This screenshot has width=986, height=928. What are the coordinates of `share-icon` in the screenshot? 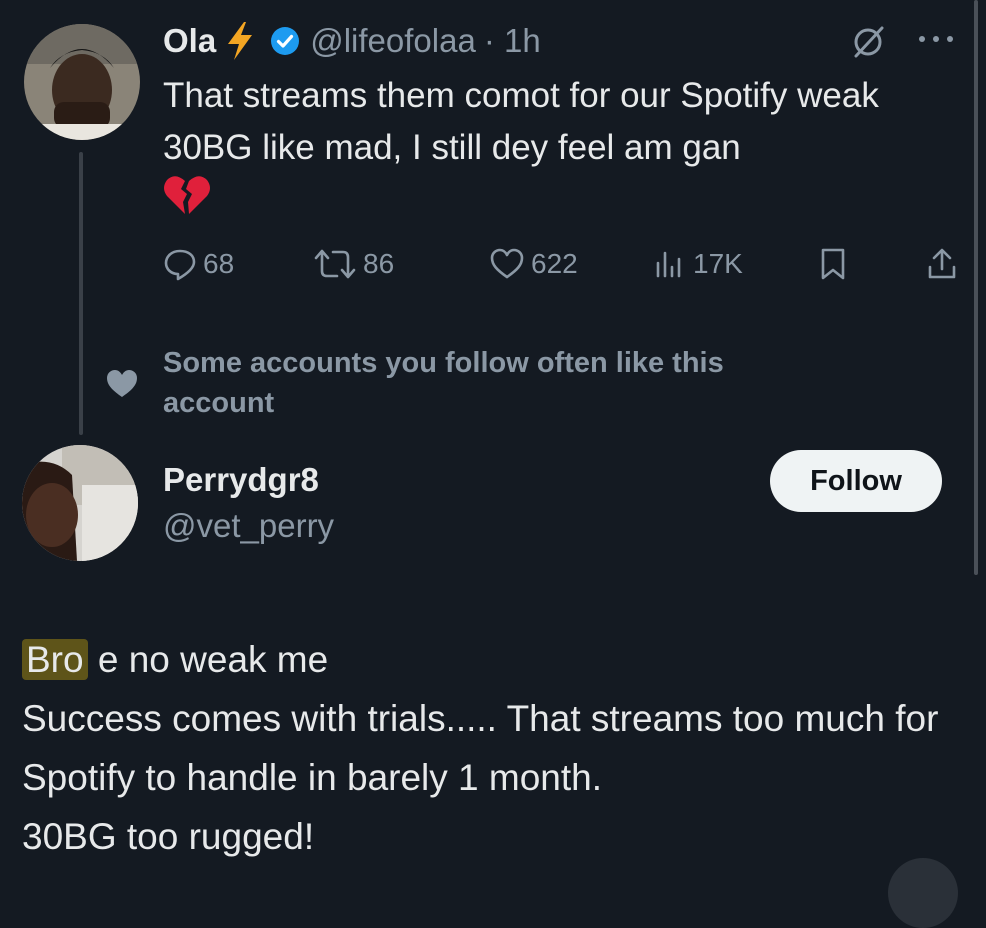 It's located at (942, 263).